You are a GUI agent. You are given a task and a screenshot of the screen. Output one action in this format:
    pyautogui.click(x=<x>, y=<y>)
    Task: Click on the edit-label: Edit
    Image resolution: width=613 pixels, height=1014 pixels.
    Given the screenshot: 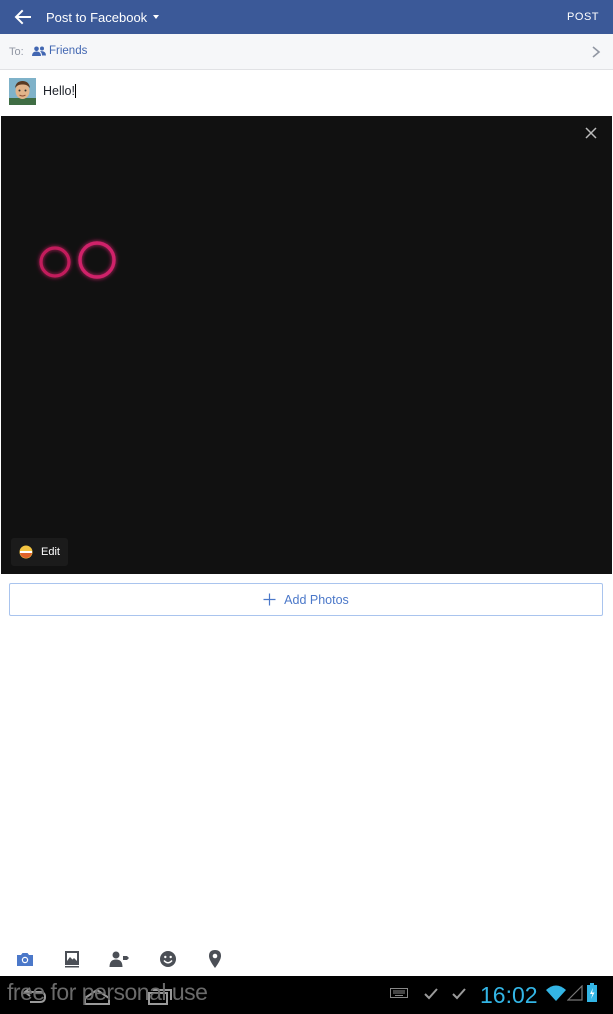 What is the action you would take?
    pyautogui.click(x=50, y=552)
    